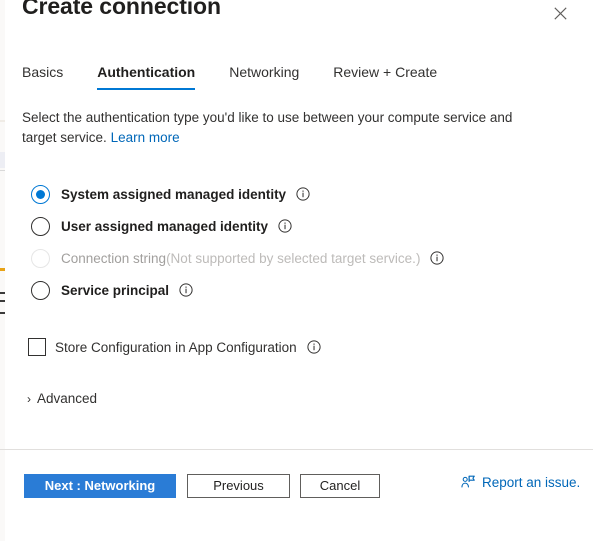  I want to click on close-button, so click(560, 13).